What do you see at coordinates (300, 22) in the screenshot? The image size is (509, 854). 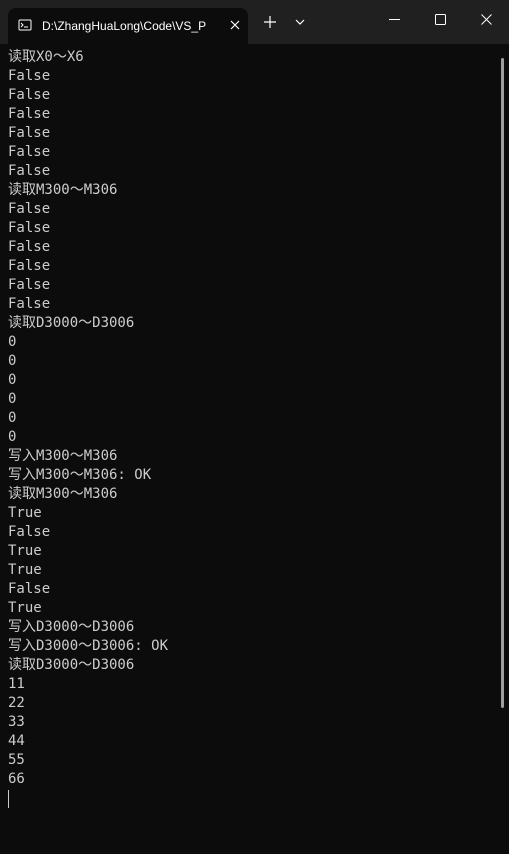 I see `chevron-down-icon` at bounding box center [300, 22].